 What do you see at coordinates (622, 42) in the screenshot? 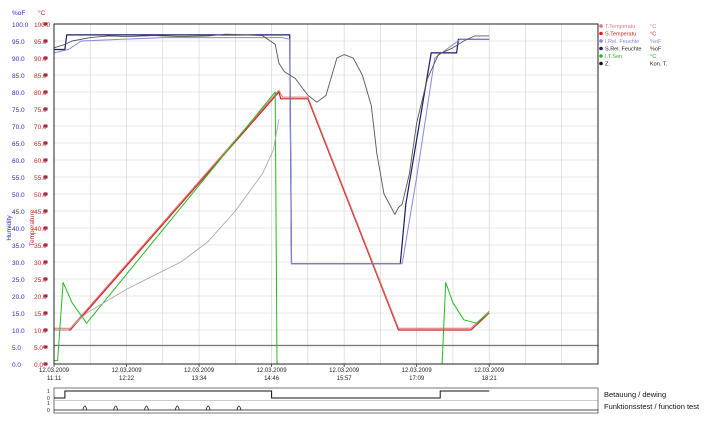
I see `legend-name: I.Rel. Feuchte` at bounding box center [622, 42].